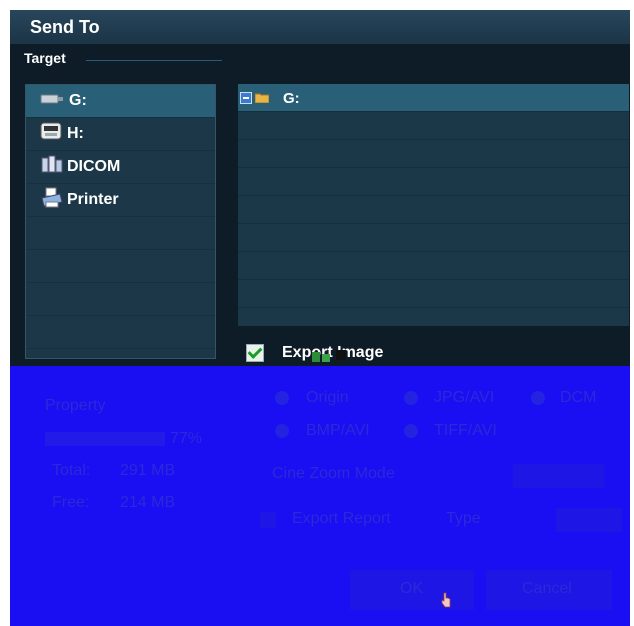  I want to click on format-radio-jpg-avi, so click(411, 398).